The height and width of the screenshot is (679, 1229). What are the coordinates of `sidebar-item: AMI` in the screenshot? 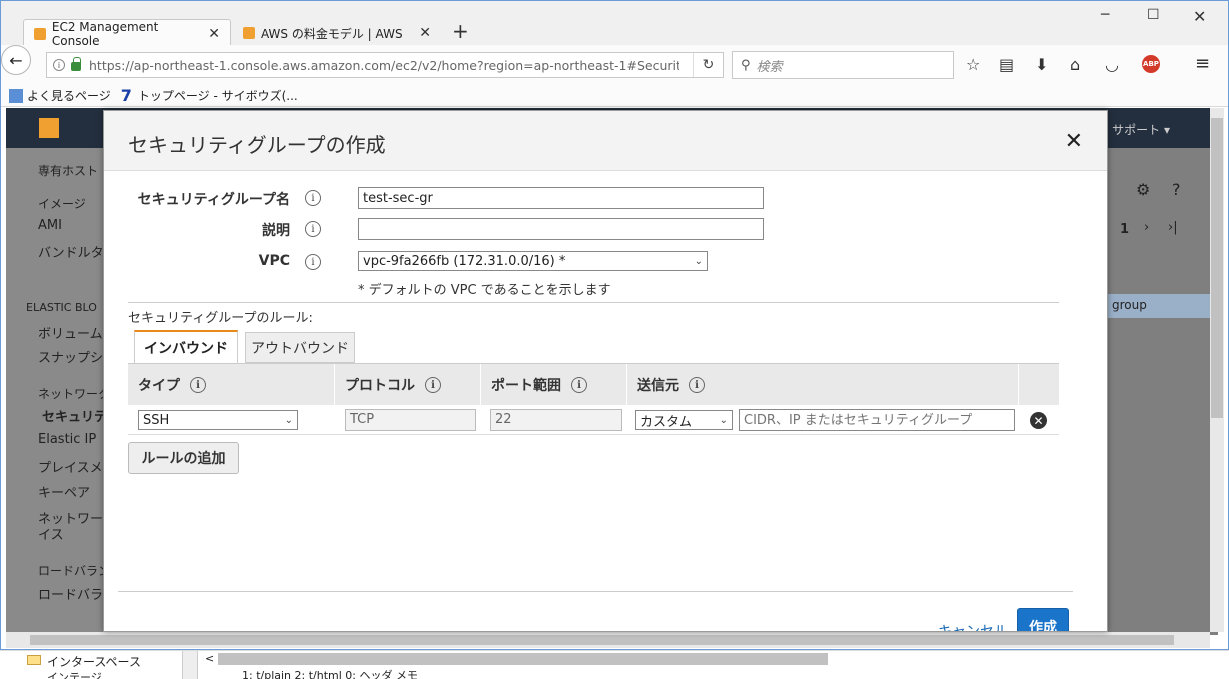 It's located at (50, 225).